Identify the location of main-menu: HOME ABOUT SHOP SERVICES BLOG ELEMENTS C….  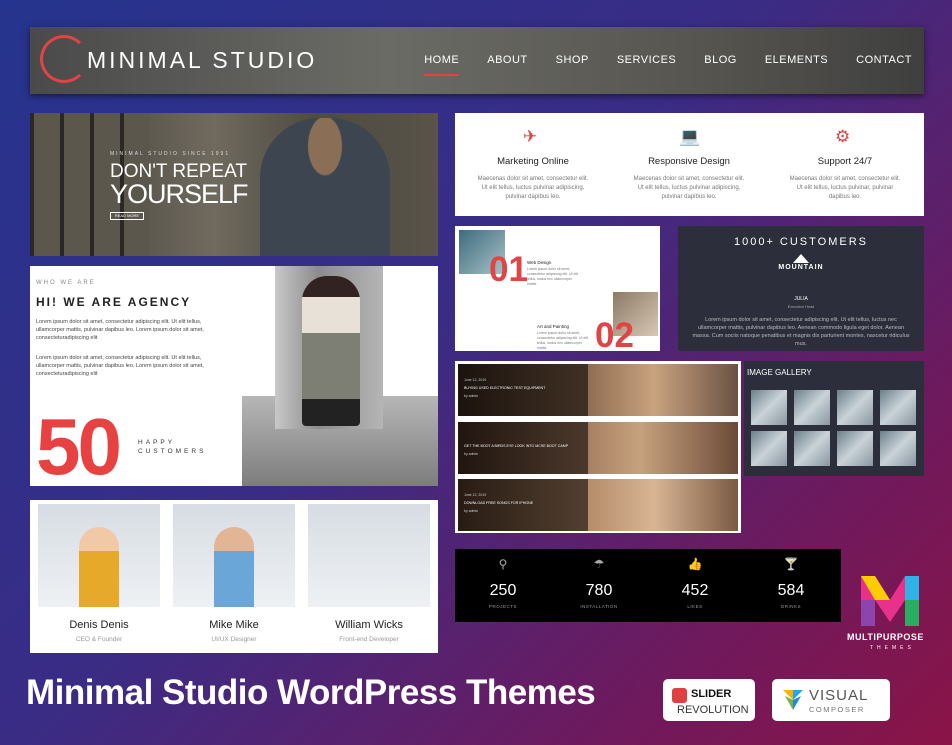
(668, 65).